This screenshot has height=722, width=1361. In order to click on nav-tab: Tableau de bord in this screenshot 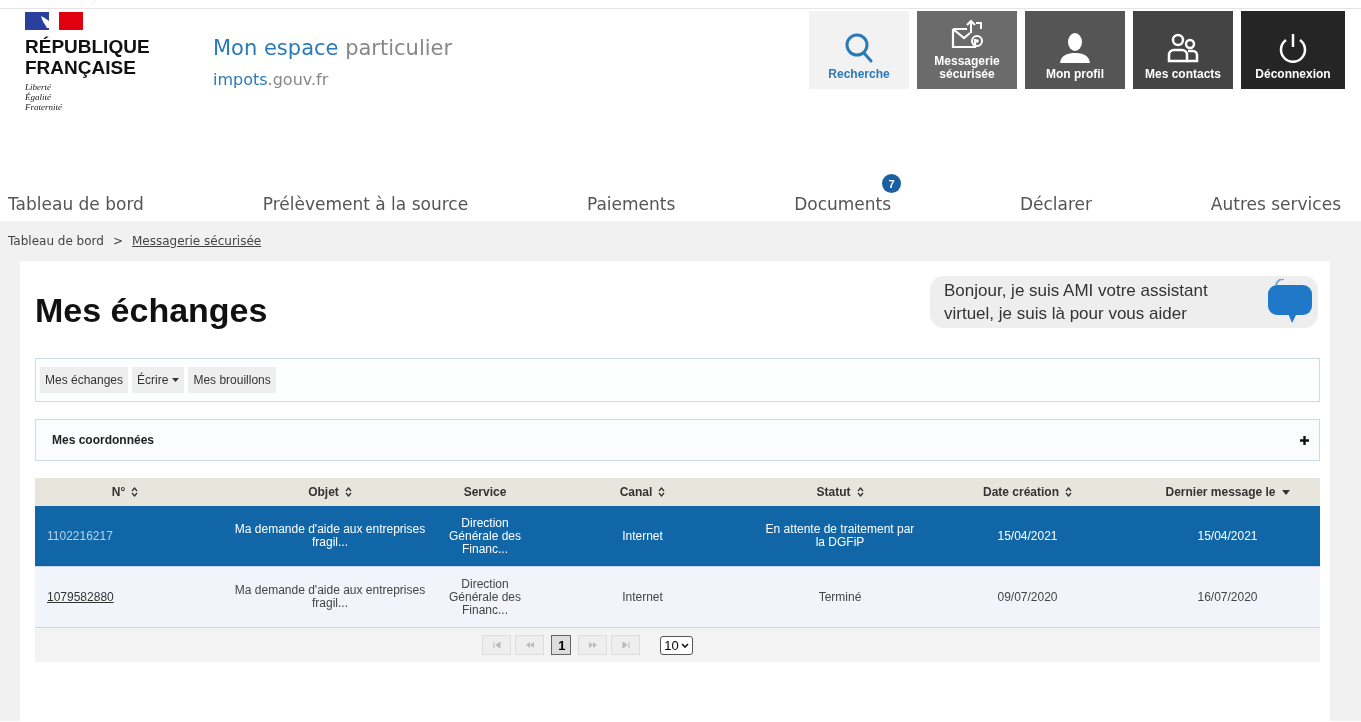, I will do `click(76, 204)`.